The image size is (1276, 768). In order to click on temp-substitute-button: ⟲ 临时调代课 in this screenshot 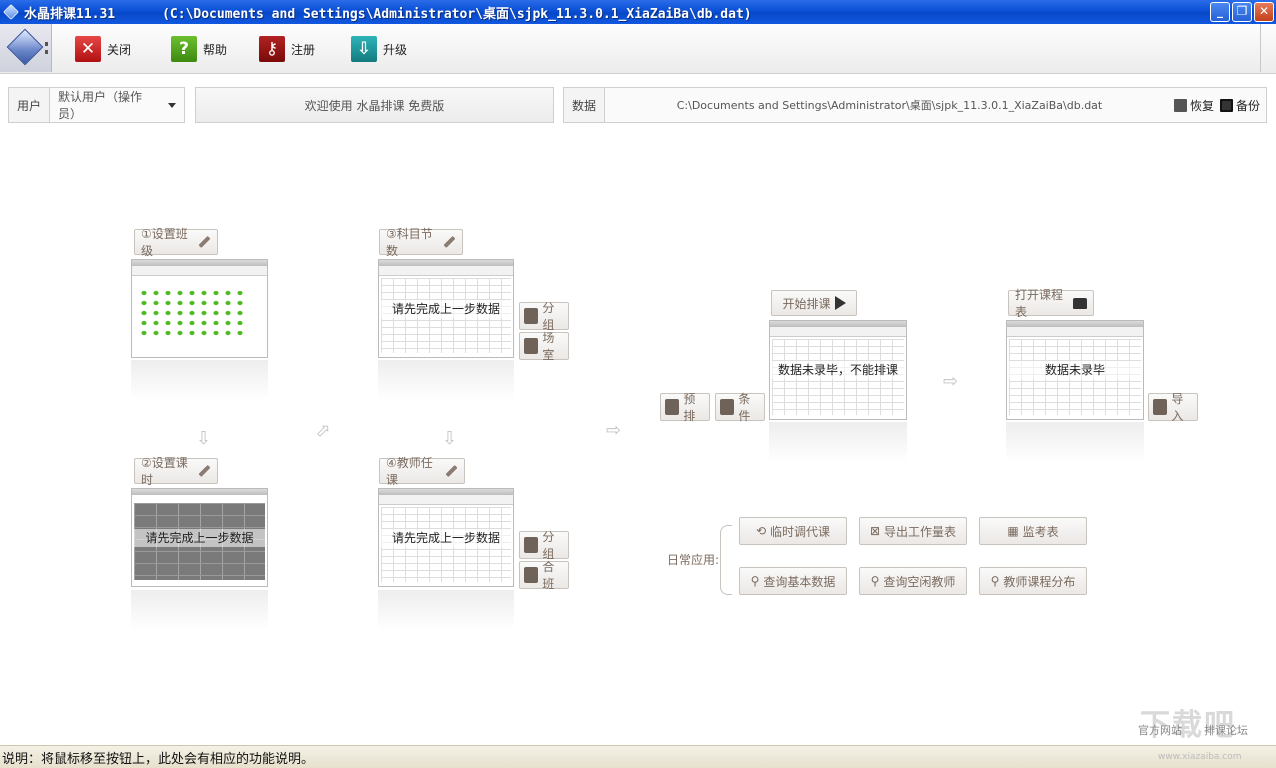, I will do `click(793, 531)`.